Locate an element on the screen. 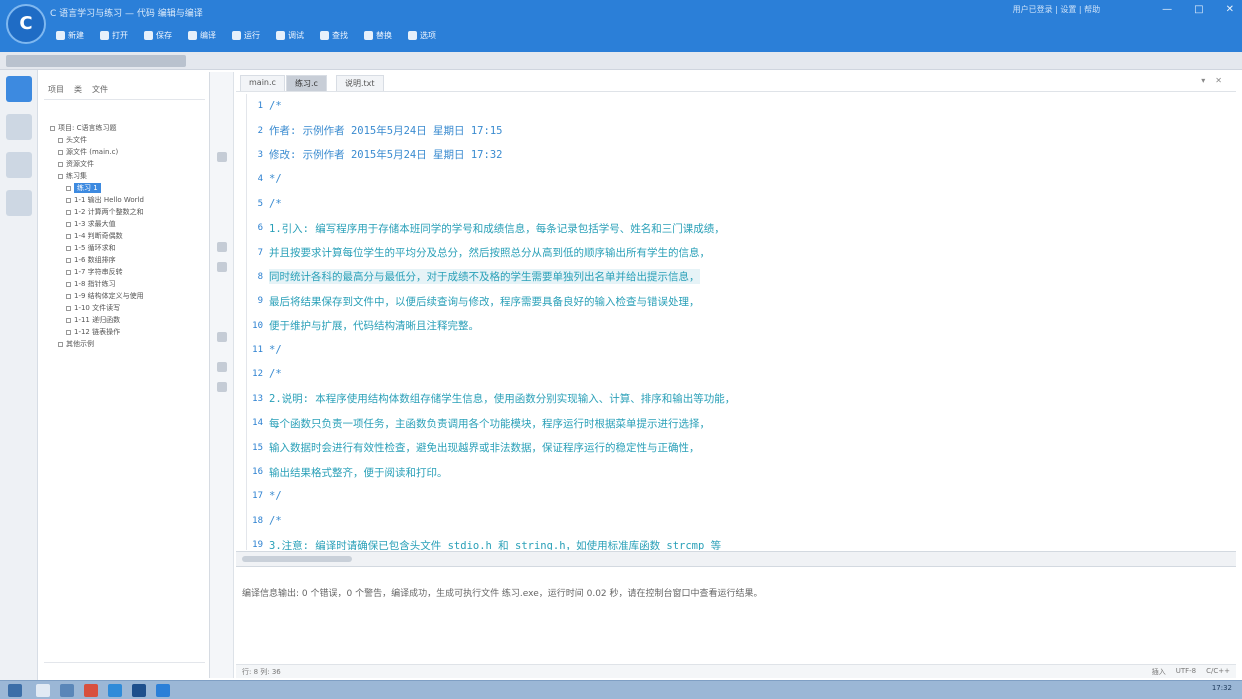  scrollbar-thumb is located at coordinates (297, 559).